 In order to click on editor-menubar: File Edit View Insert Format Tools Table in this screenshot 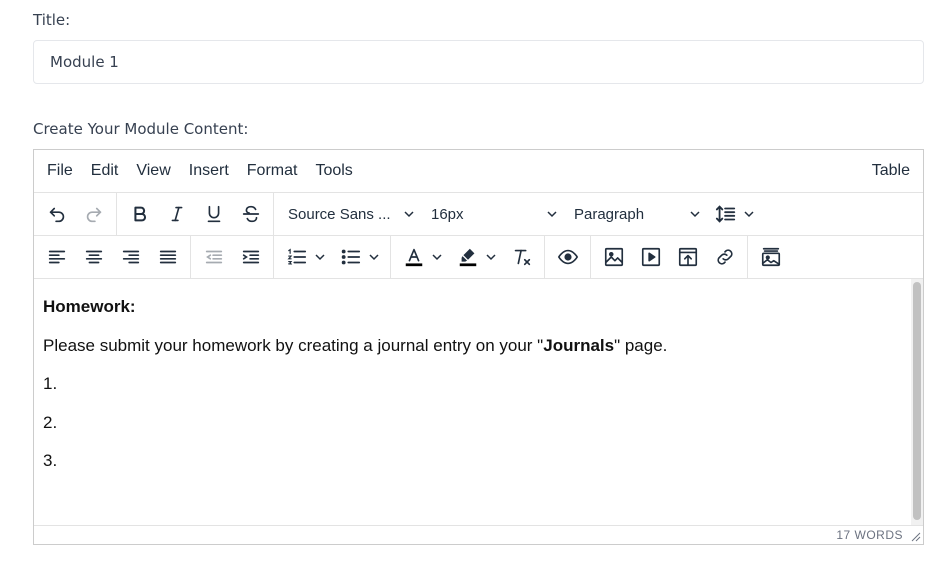, I will do `click(478, 171)`.